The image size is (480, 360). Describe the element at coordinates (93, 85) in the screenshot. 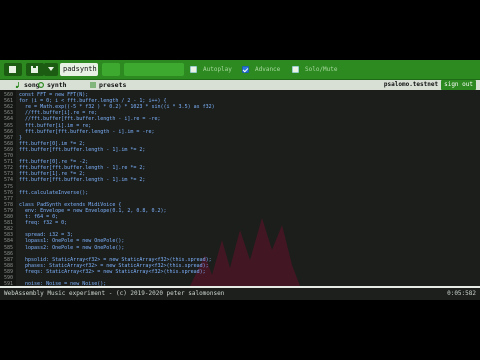

I see `list-icon` at that location.